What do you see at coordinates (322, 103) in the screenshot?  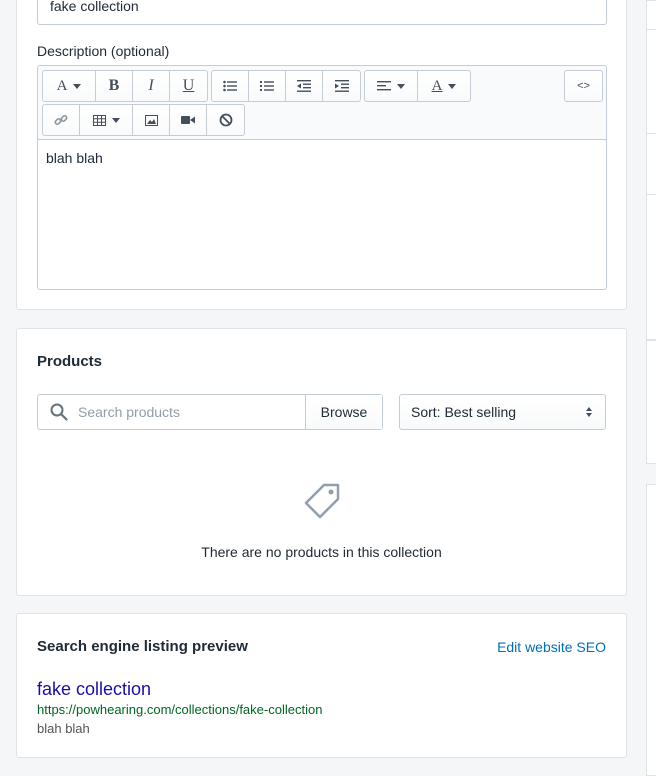 I see `editor-toolbar: A B I U A <>` at bounding box center [322, 103].